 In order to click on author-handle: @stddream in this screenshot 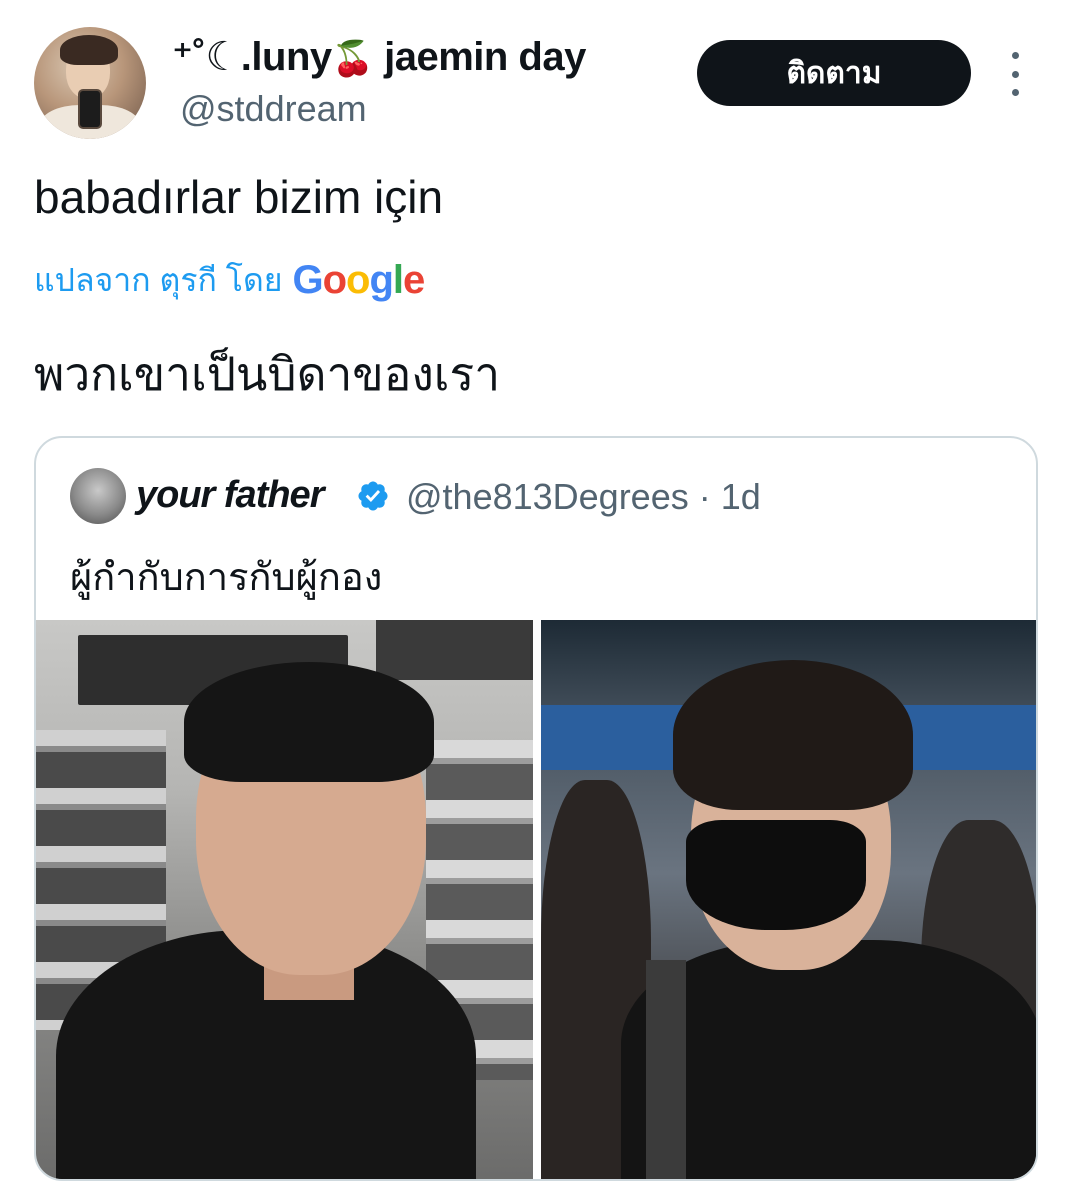, I will do `click(273, 109)`.